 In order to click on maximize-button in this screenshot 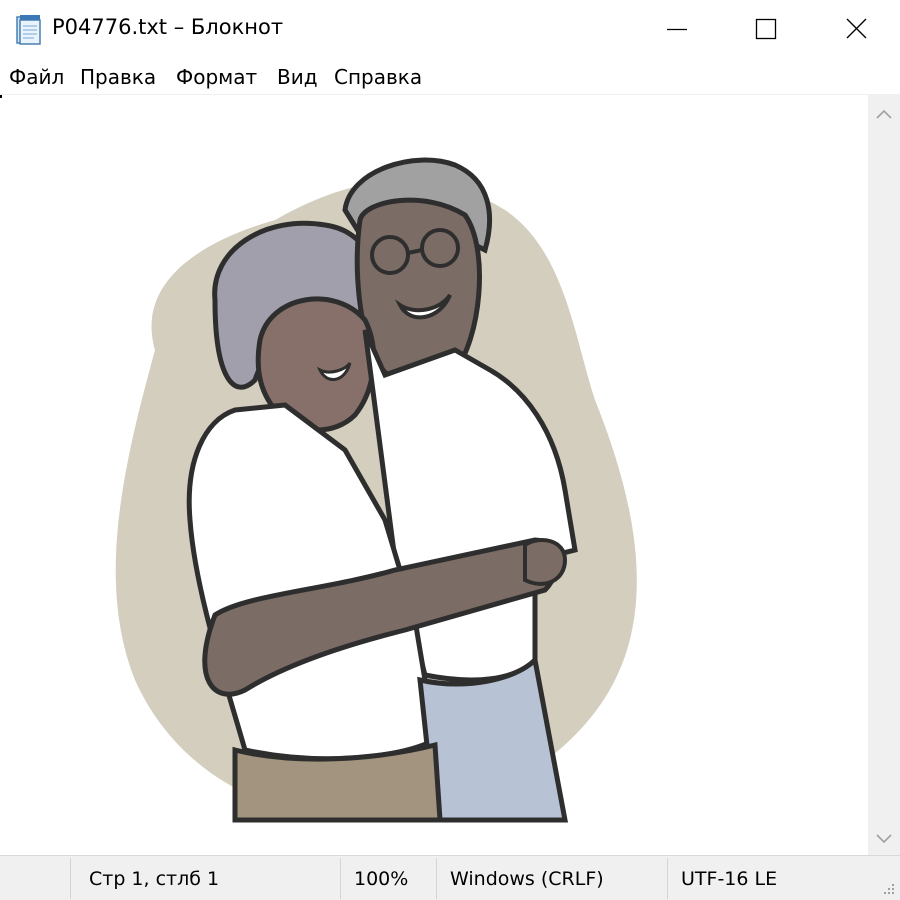, I will do `click(767, 29)`.